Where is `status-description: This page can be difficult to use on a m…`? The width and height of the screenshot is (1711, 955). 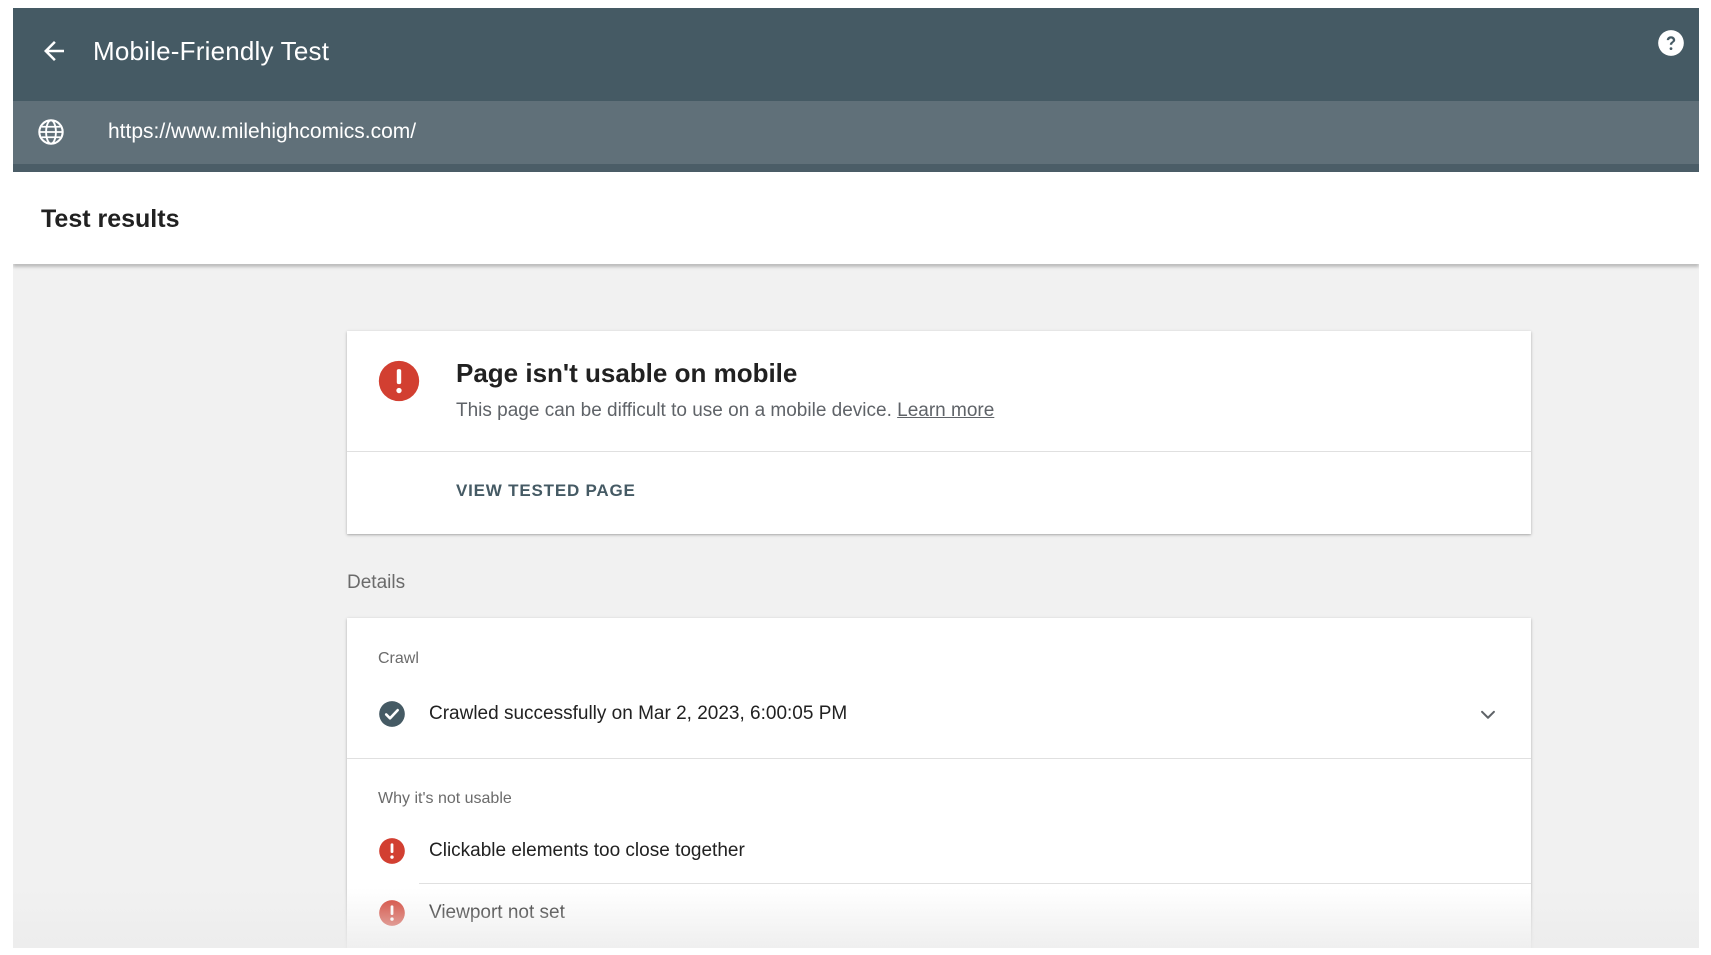
status-description: This page can be difficult to use on a m… is located at coordinates (725, 411).